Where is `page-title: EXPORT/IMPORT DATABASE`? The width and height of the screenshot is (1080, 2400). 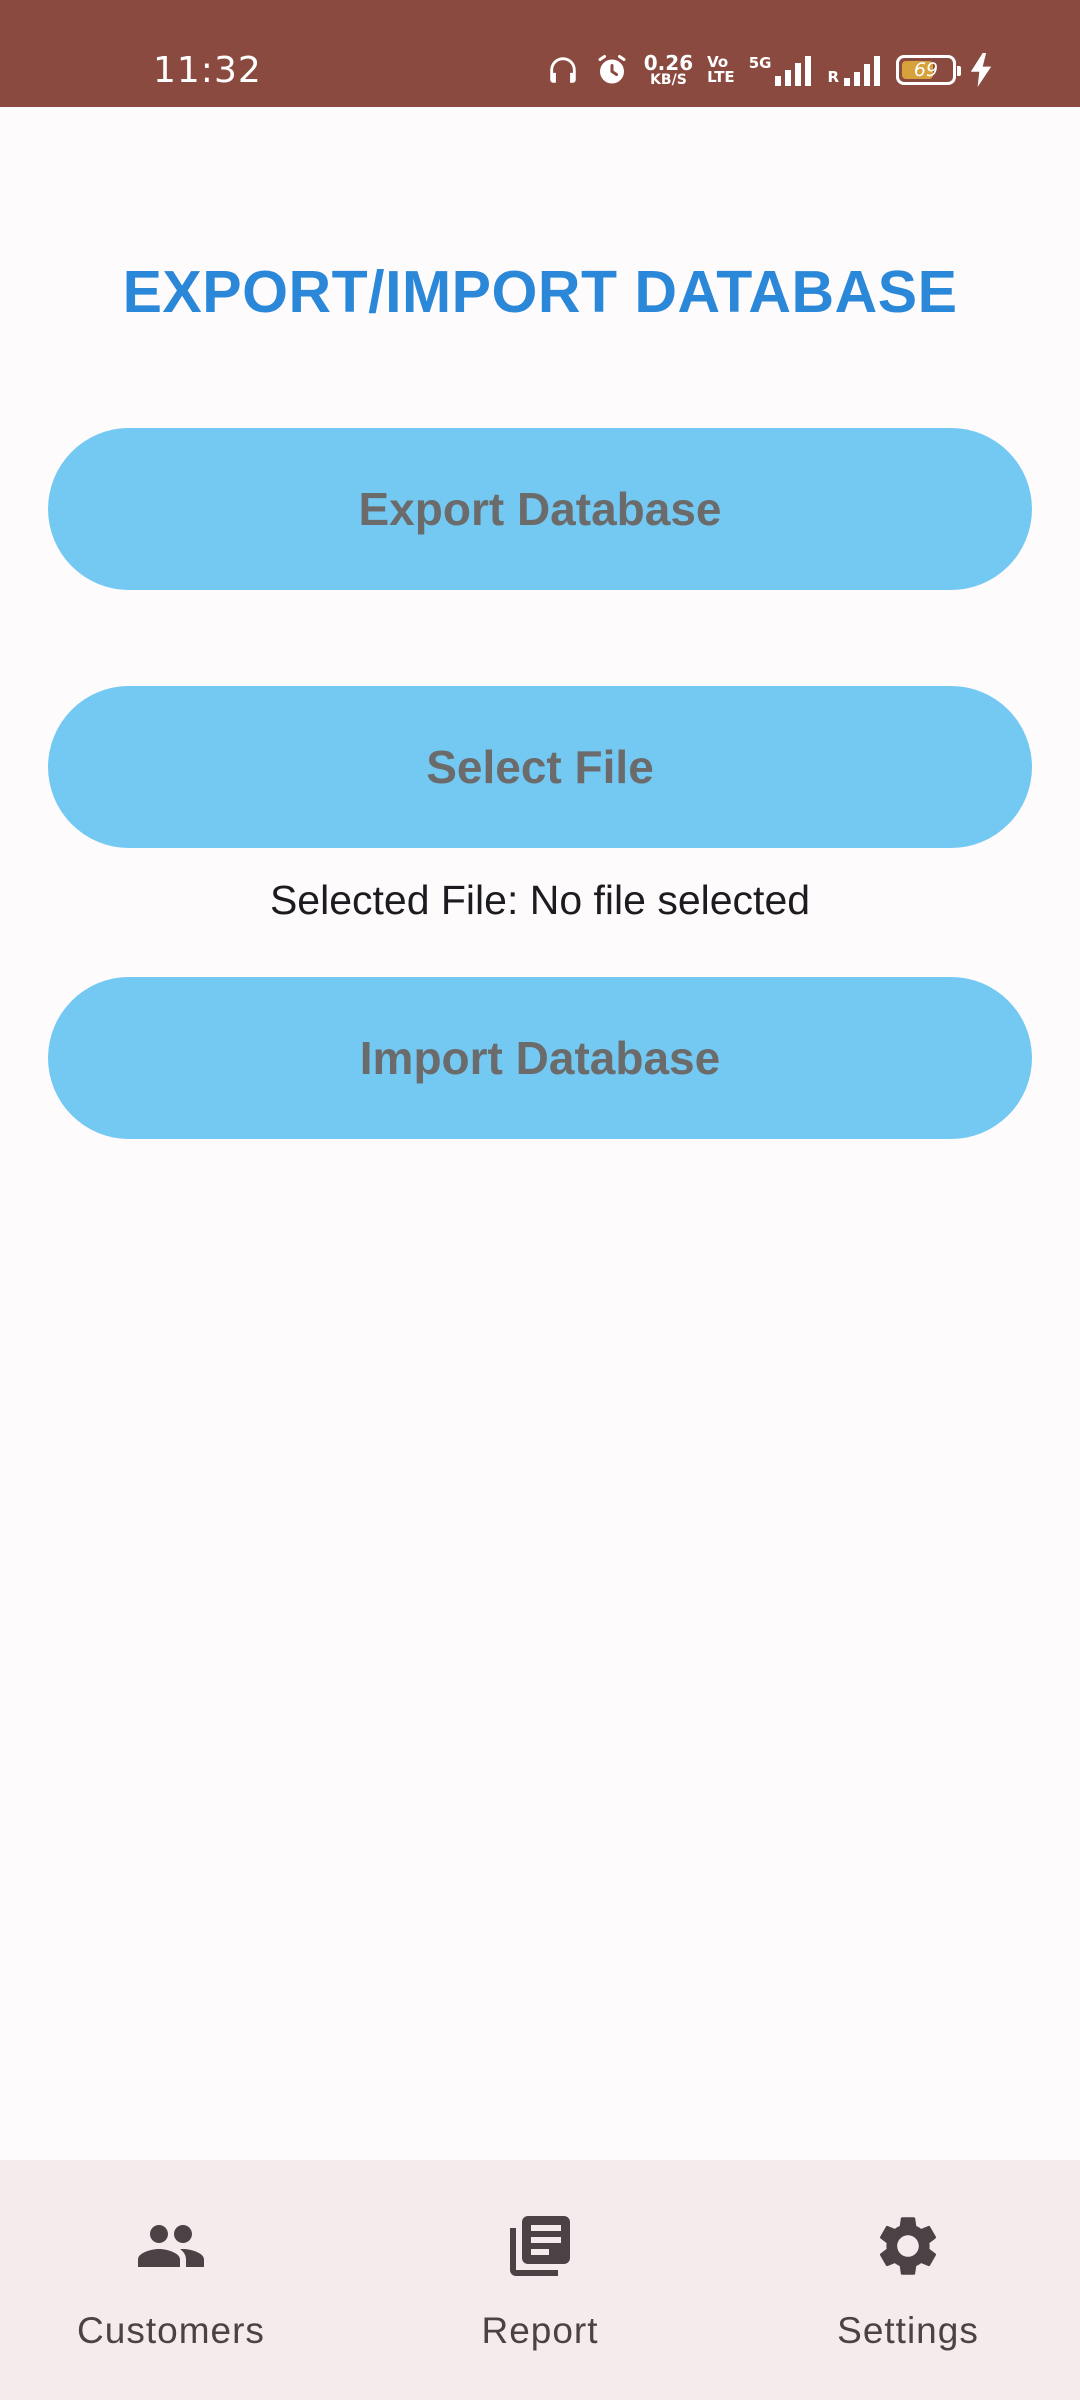 page-title: EXPORT/IMPORT DATABASE is located at coordinates (540, 292).